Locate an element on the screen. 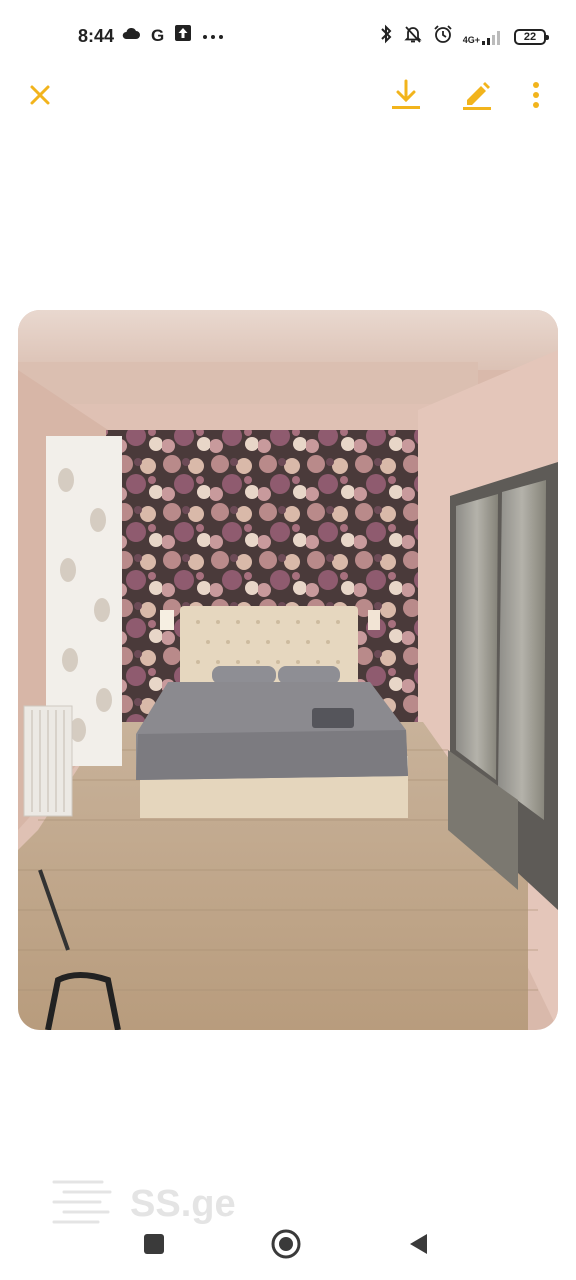 This screenshot has height=1280, width=576. edit-button is located at coordinates (477, 97).